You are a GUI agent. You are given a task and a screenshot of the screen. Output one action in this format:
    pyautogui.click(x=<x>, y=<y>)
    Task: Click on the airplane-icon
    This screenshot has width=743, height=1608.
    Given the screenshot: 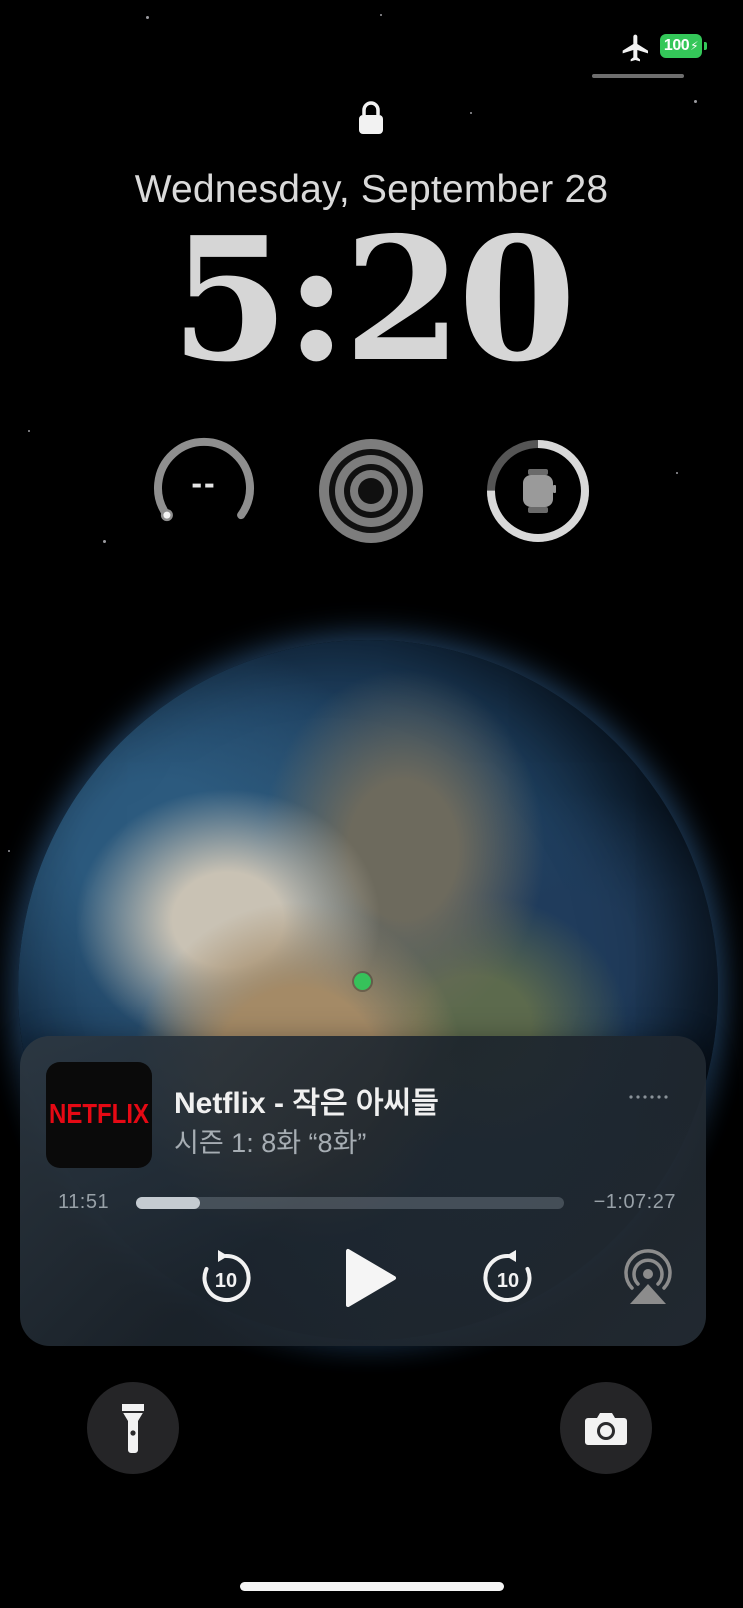 What is the action you would take?
    pyautogui.click(x=635, y=48)
    